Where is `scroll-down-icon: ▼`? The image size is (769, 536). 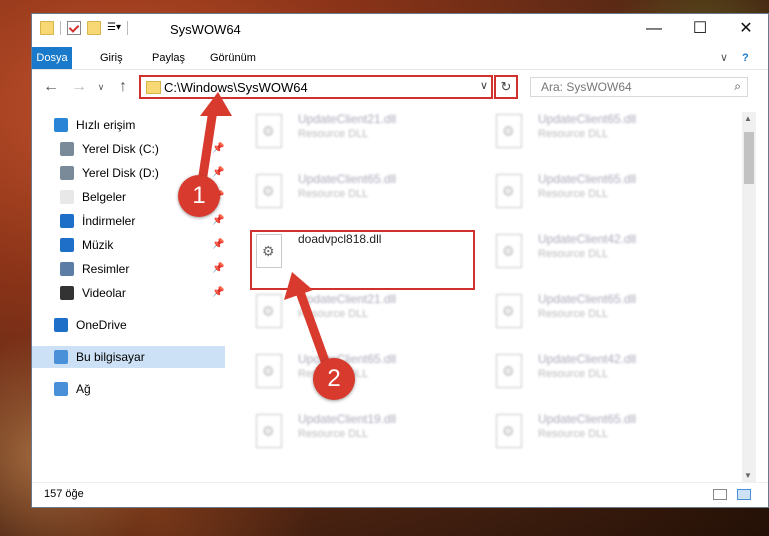
scroll-down-icon: ▼ is located at coordinates (748, 475).